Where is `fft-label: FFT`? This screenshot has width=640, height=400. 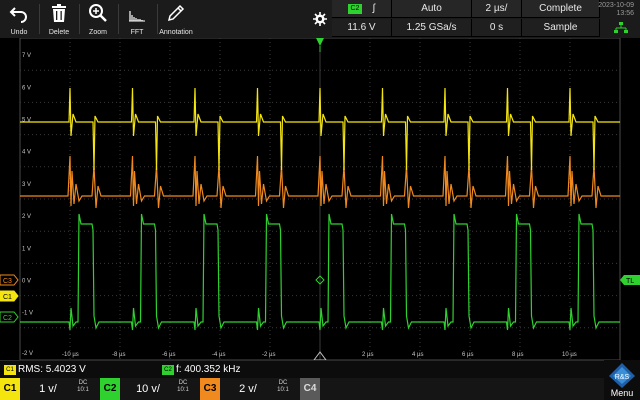 fft-label: FFT is located at coordinates (137, 32).